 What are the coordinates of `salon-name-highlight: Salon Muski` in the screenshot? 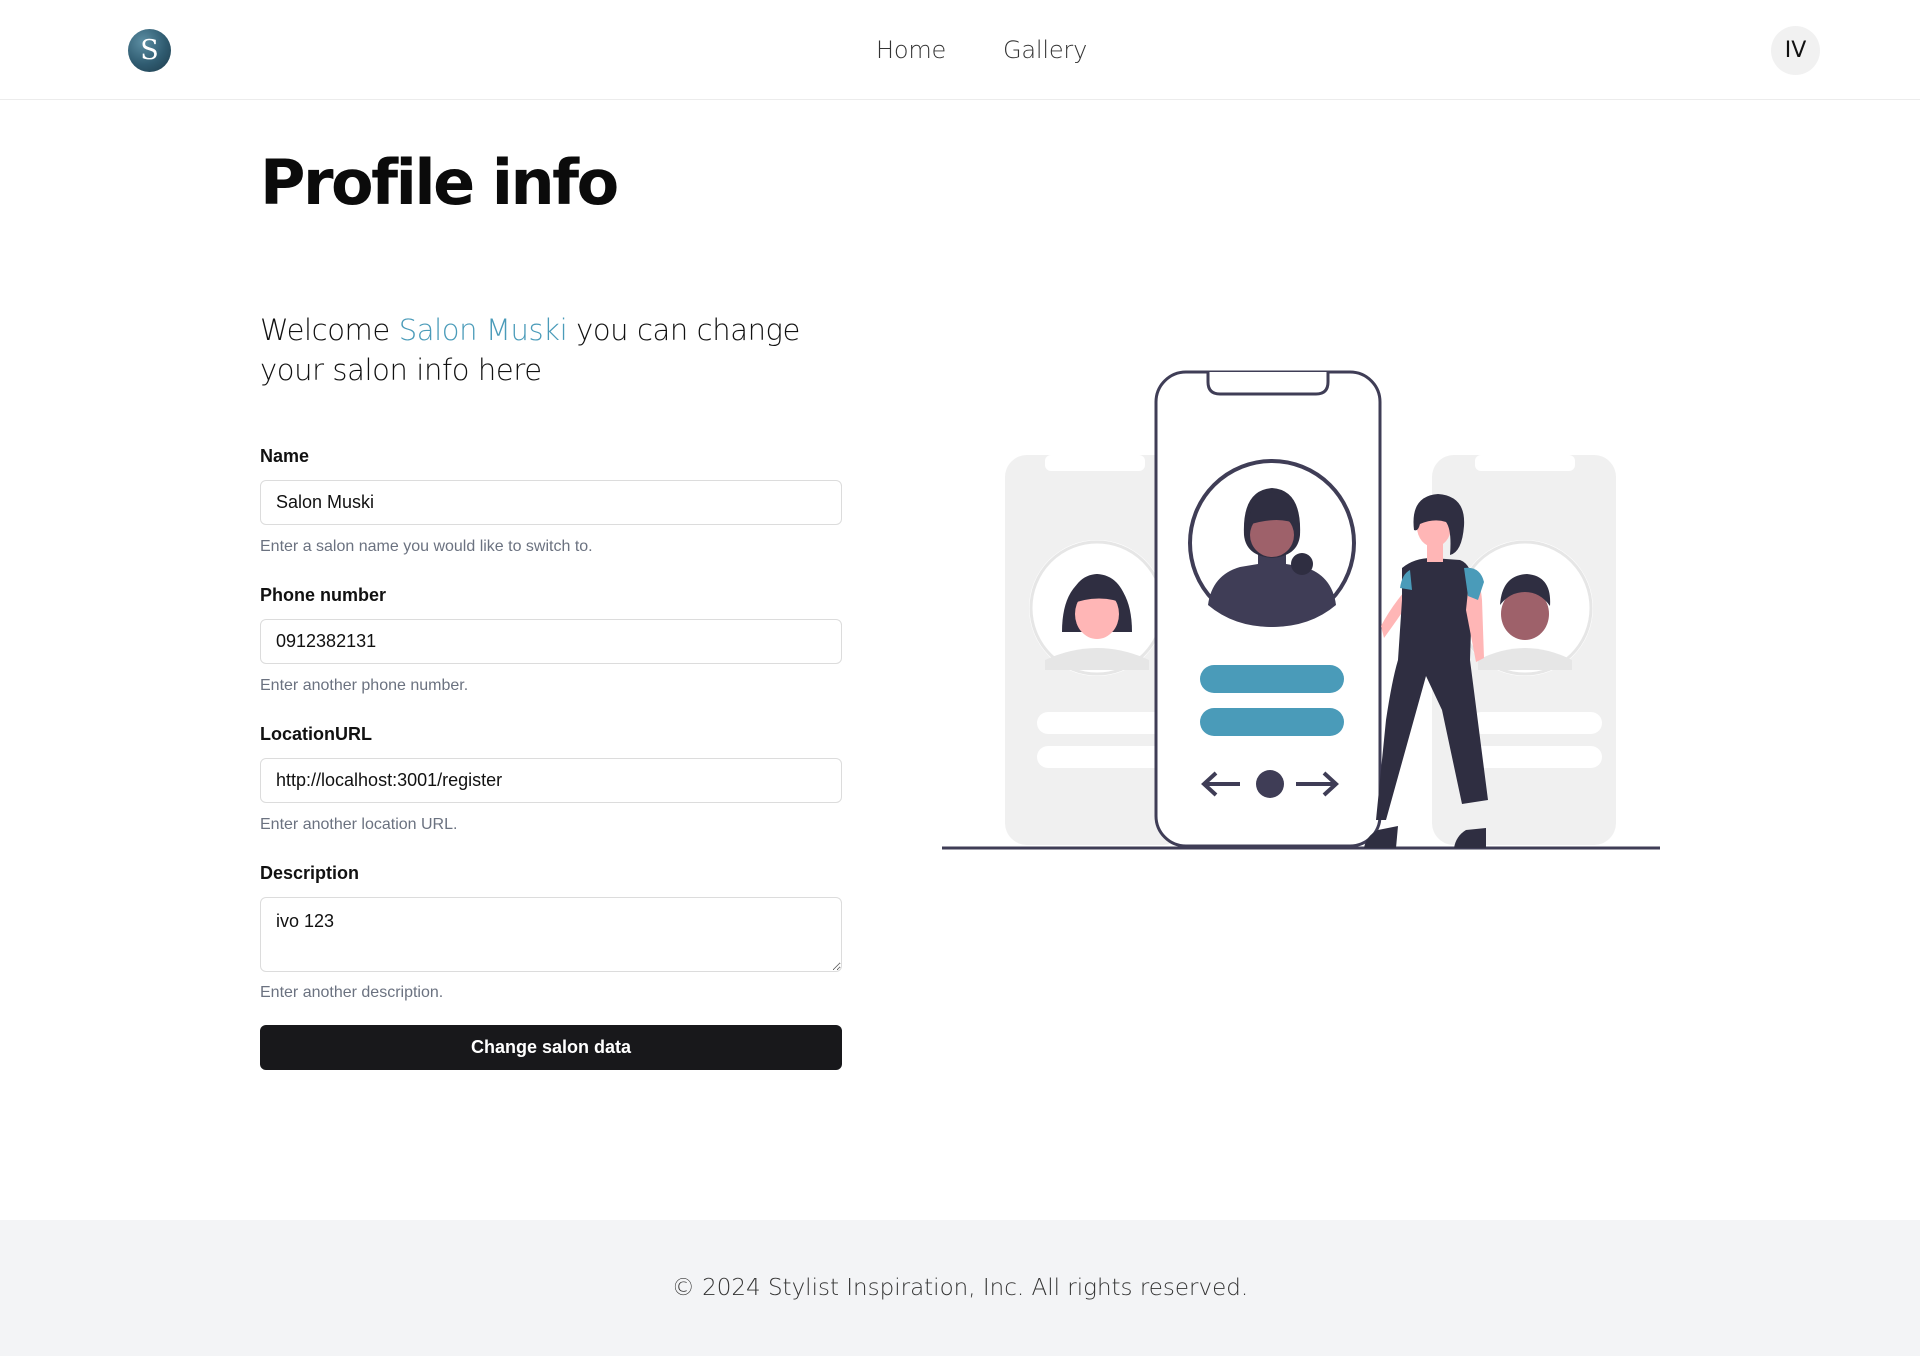 It's located at (483, 330).